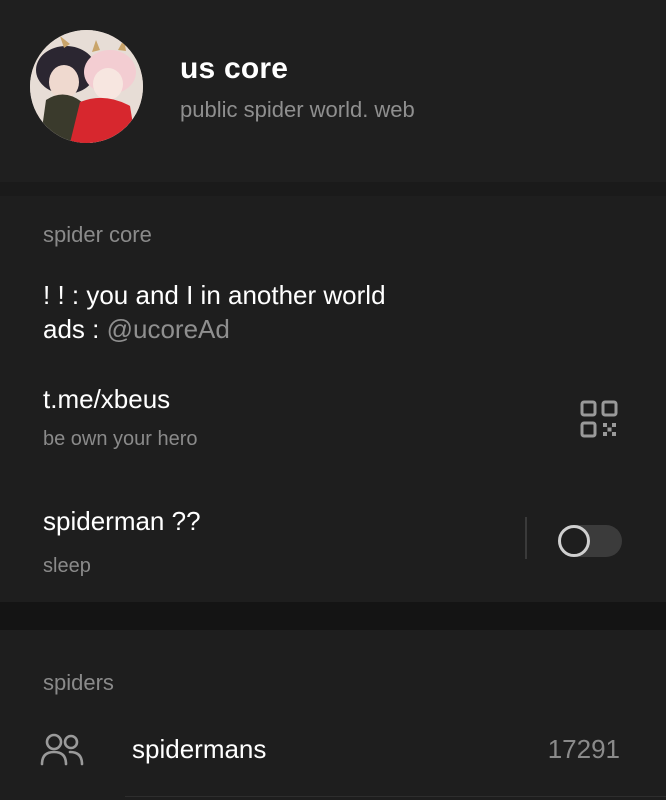 This screenshot has width=666, height=800. What do you see at coordinates (599, 419) in the screenshot?
I see `qr-code-icon` at bounding box center [599, 419].